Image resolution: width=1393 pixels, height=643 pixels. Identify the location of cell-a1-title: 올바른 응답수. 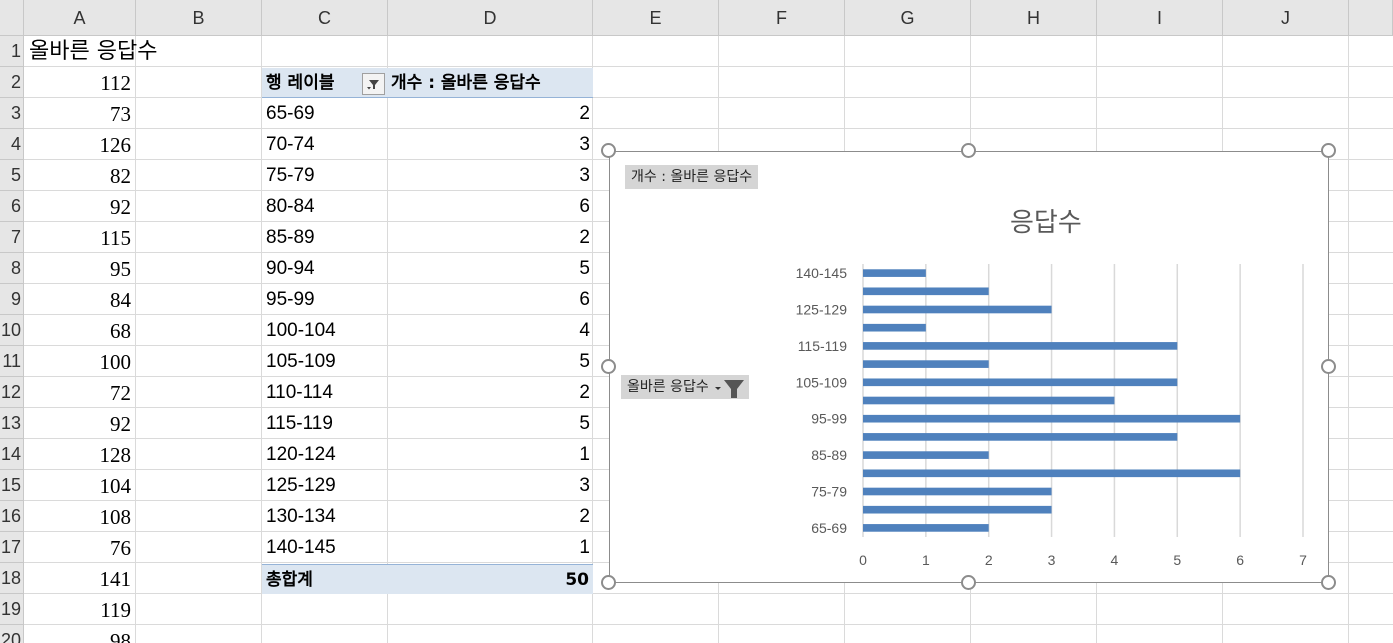
(93, 51).